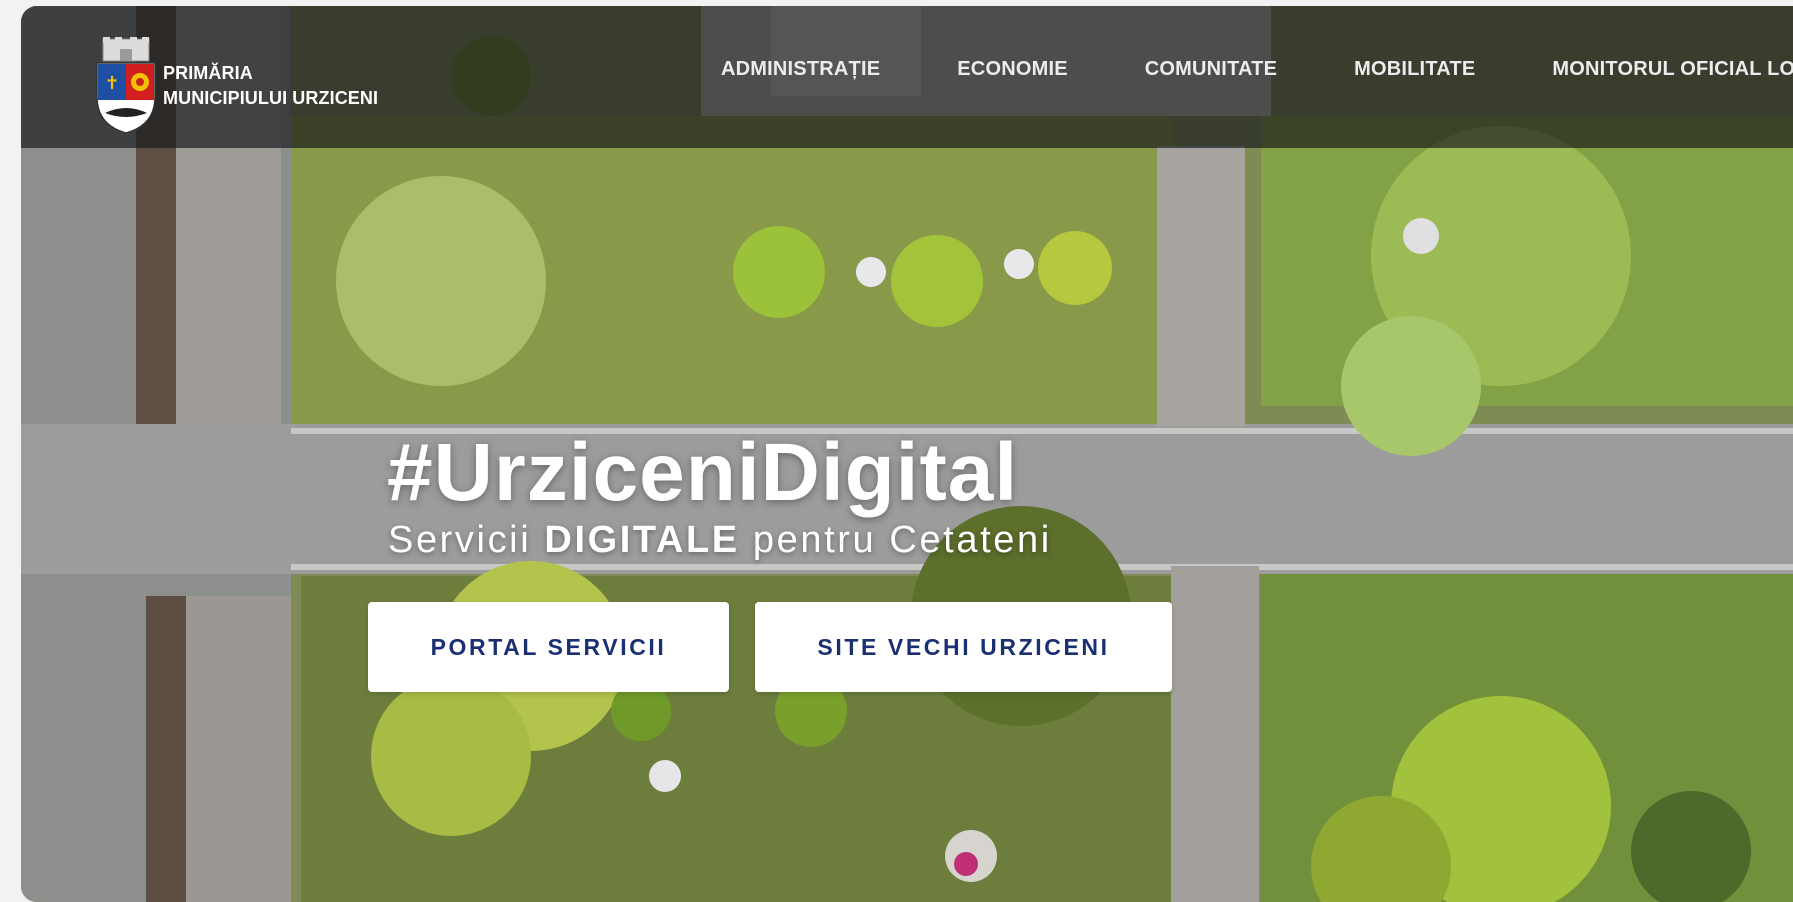 This screenshot has height=902, width=1793. What do you see at coordinates (466, 540) in the screenshot?
I see `hero-subtitle-prefix: Servicii` at bounding box center [466, 540].